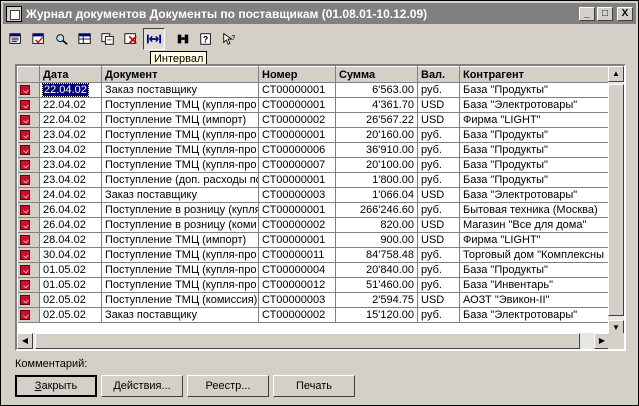  What do you see at coordinates (180, 90) in the screenshot?
I see `cell-document: Заказ поставщику` at bounding box center [180, 90].